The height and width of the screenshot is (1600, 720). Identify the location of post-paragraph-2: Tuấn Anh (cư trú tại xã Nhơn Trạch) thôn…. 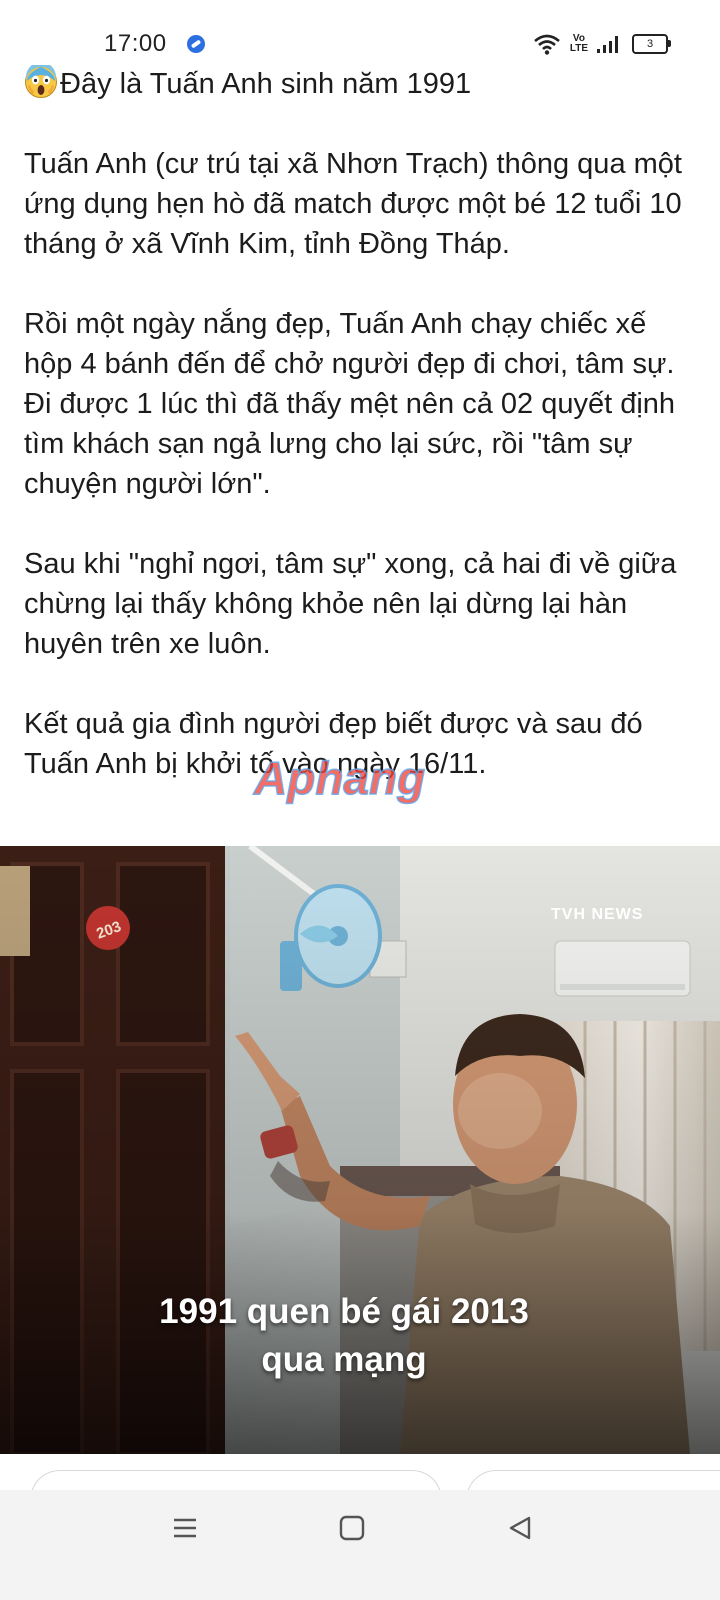
(353, 204).